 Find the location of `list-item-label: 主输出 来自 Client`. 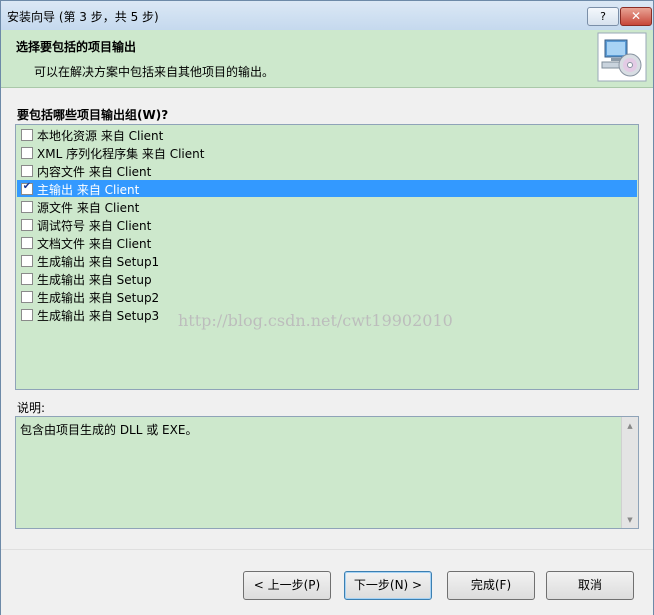

list-item-label: 主输出 来自 Client is located at coordinates (88, 190).